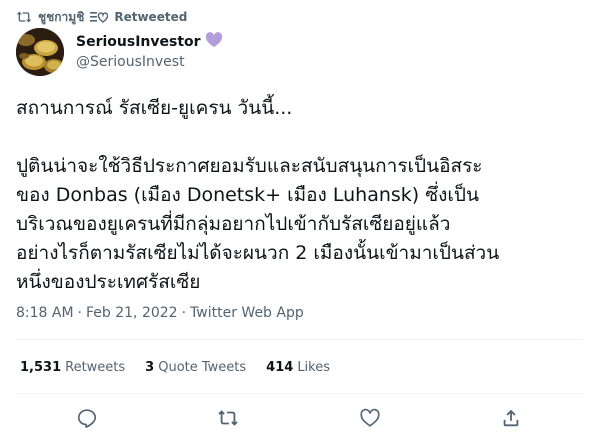  I want to click on quote-tweets-stat: 3 Quote Tweets, so click(195, 367).